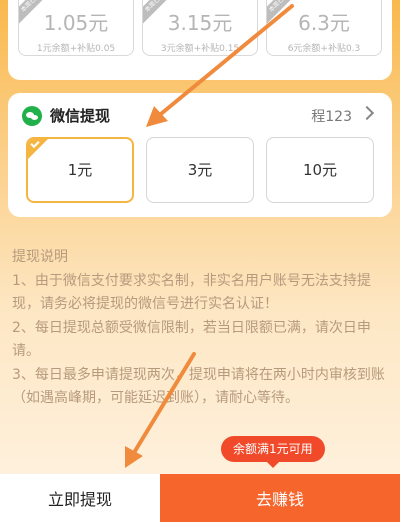  Describe the element at coordinates (331, 116) in the screenshot. I see `wechat-account: 程123` at that location.